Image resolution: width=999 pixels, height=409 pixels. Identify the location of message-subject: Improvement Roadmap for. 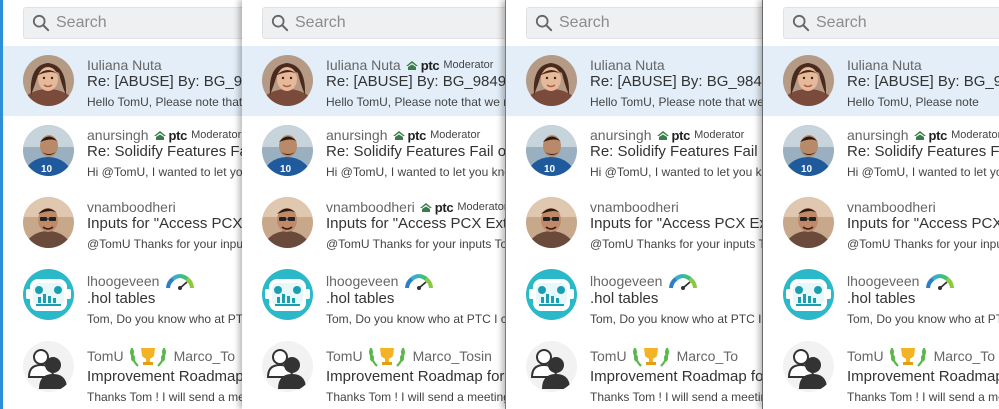
(166, 376).